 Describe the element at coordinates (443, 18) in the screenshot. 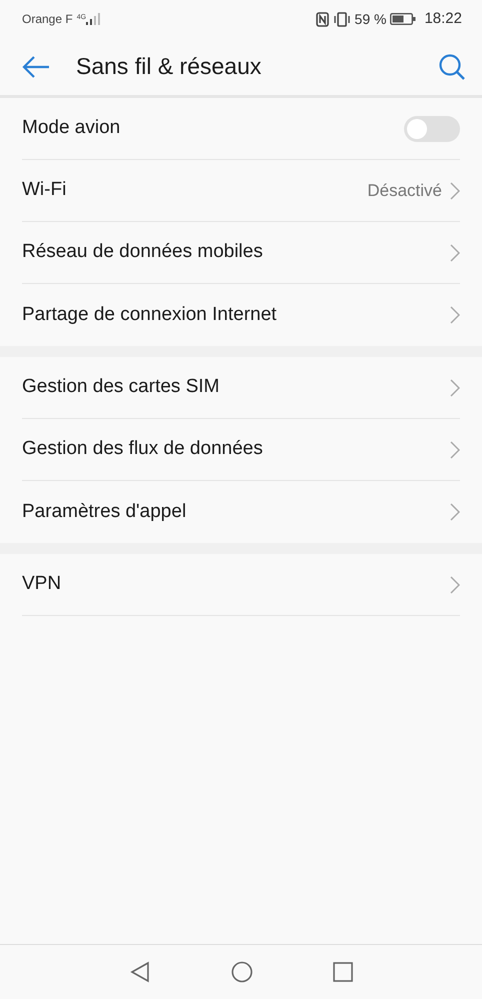

I see `clock: 18:22` at that location.